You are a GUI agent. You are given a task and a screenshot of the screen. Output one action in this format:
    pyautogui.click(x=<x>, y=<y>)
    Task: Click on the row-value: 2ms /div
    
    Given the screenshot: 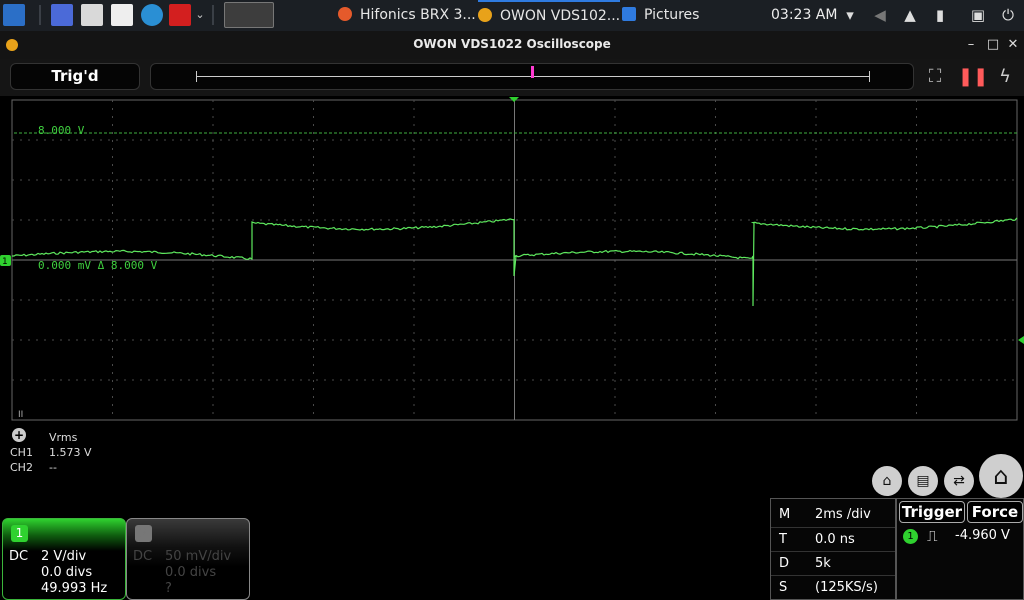 What is the action you would take?
    pyautogui.click(x=843, y=514)
    